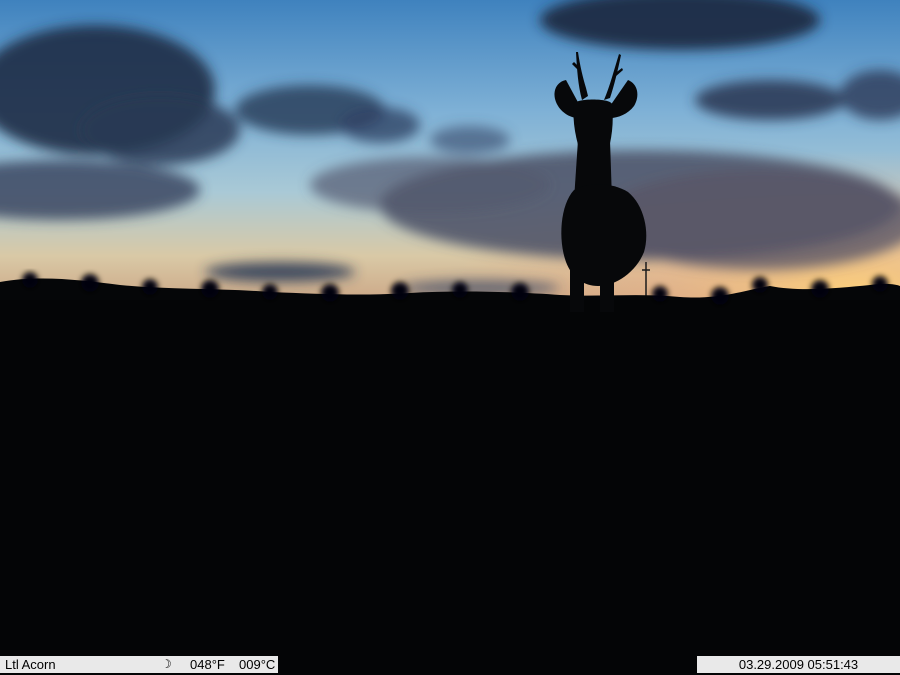 The height and width of the screenshot is (675, 900). What do you see at coordinates (257, 664) in the screenshot?
I see `temperature-celsius: 009°C` at bounding box center [257, 664].